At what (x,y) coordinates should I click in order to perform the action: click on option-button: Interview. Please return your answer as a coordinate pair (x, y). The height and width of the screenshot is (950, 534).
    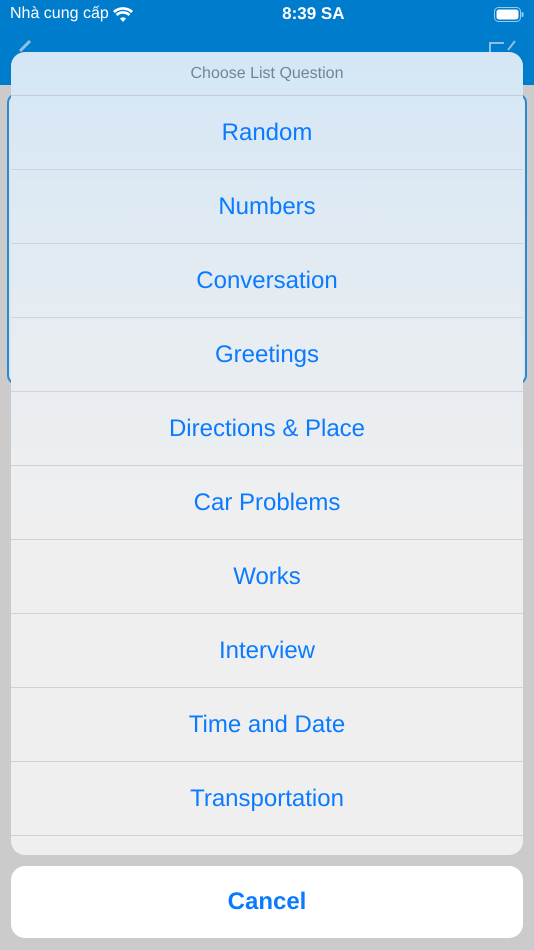
    Looking at the image, I should click on (267, 651).